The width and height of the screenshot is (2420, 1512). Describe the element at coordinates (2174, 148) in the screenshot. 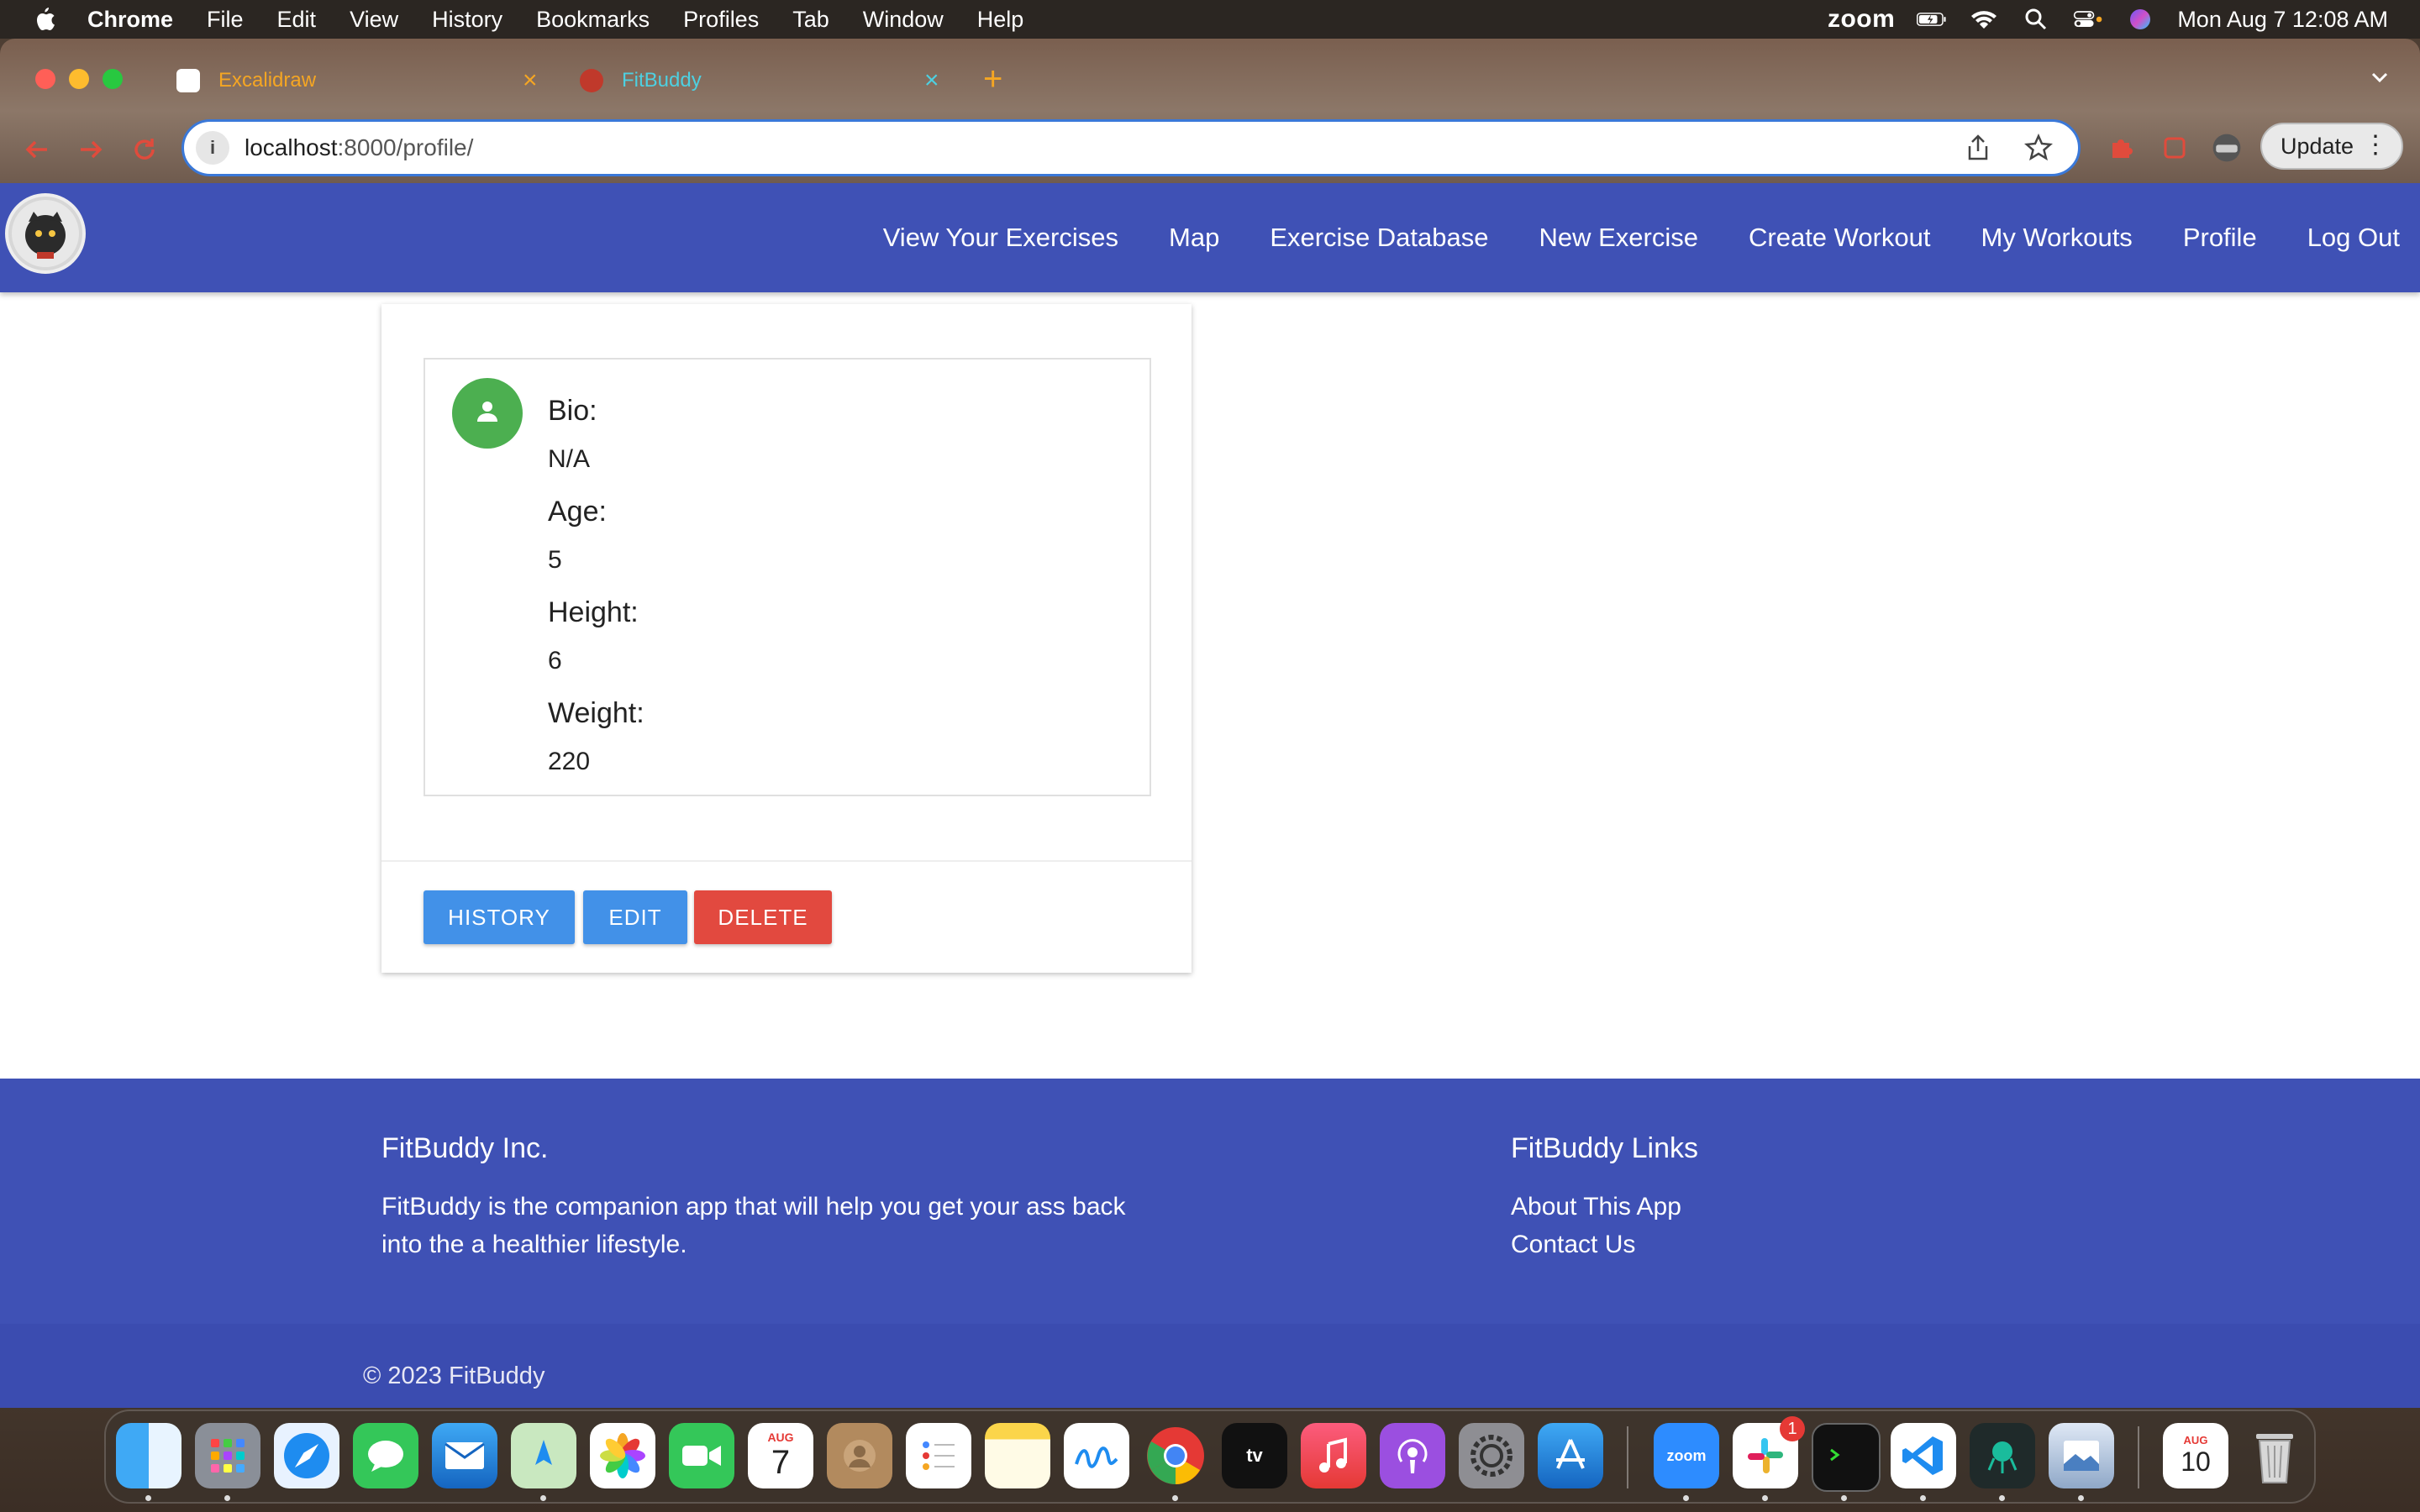

I see `extension-icon` at that location.